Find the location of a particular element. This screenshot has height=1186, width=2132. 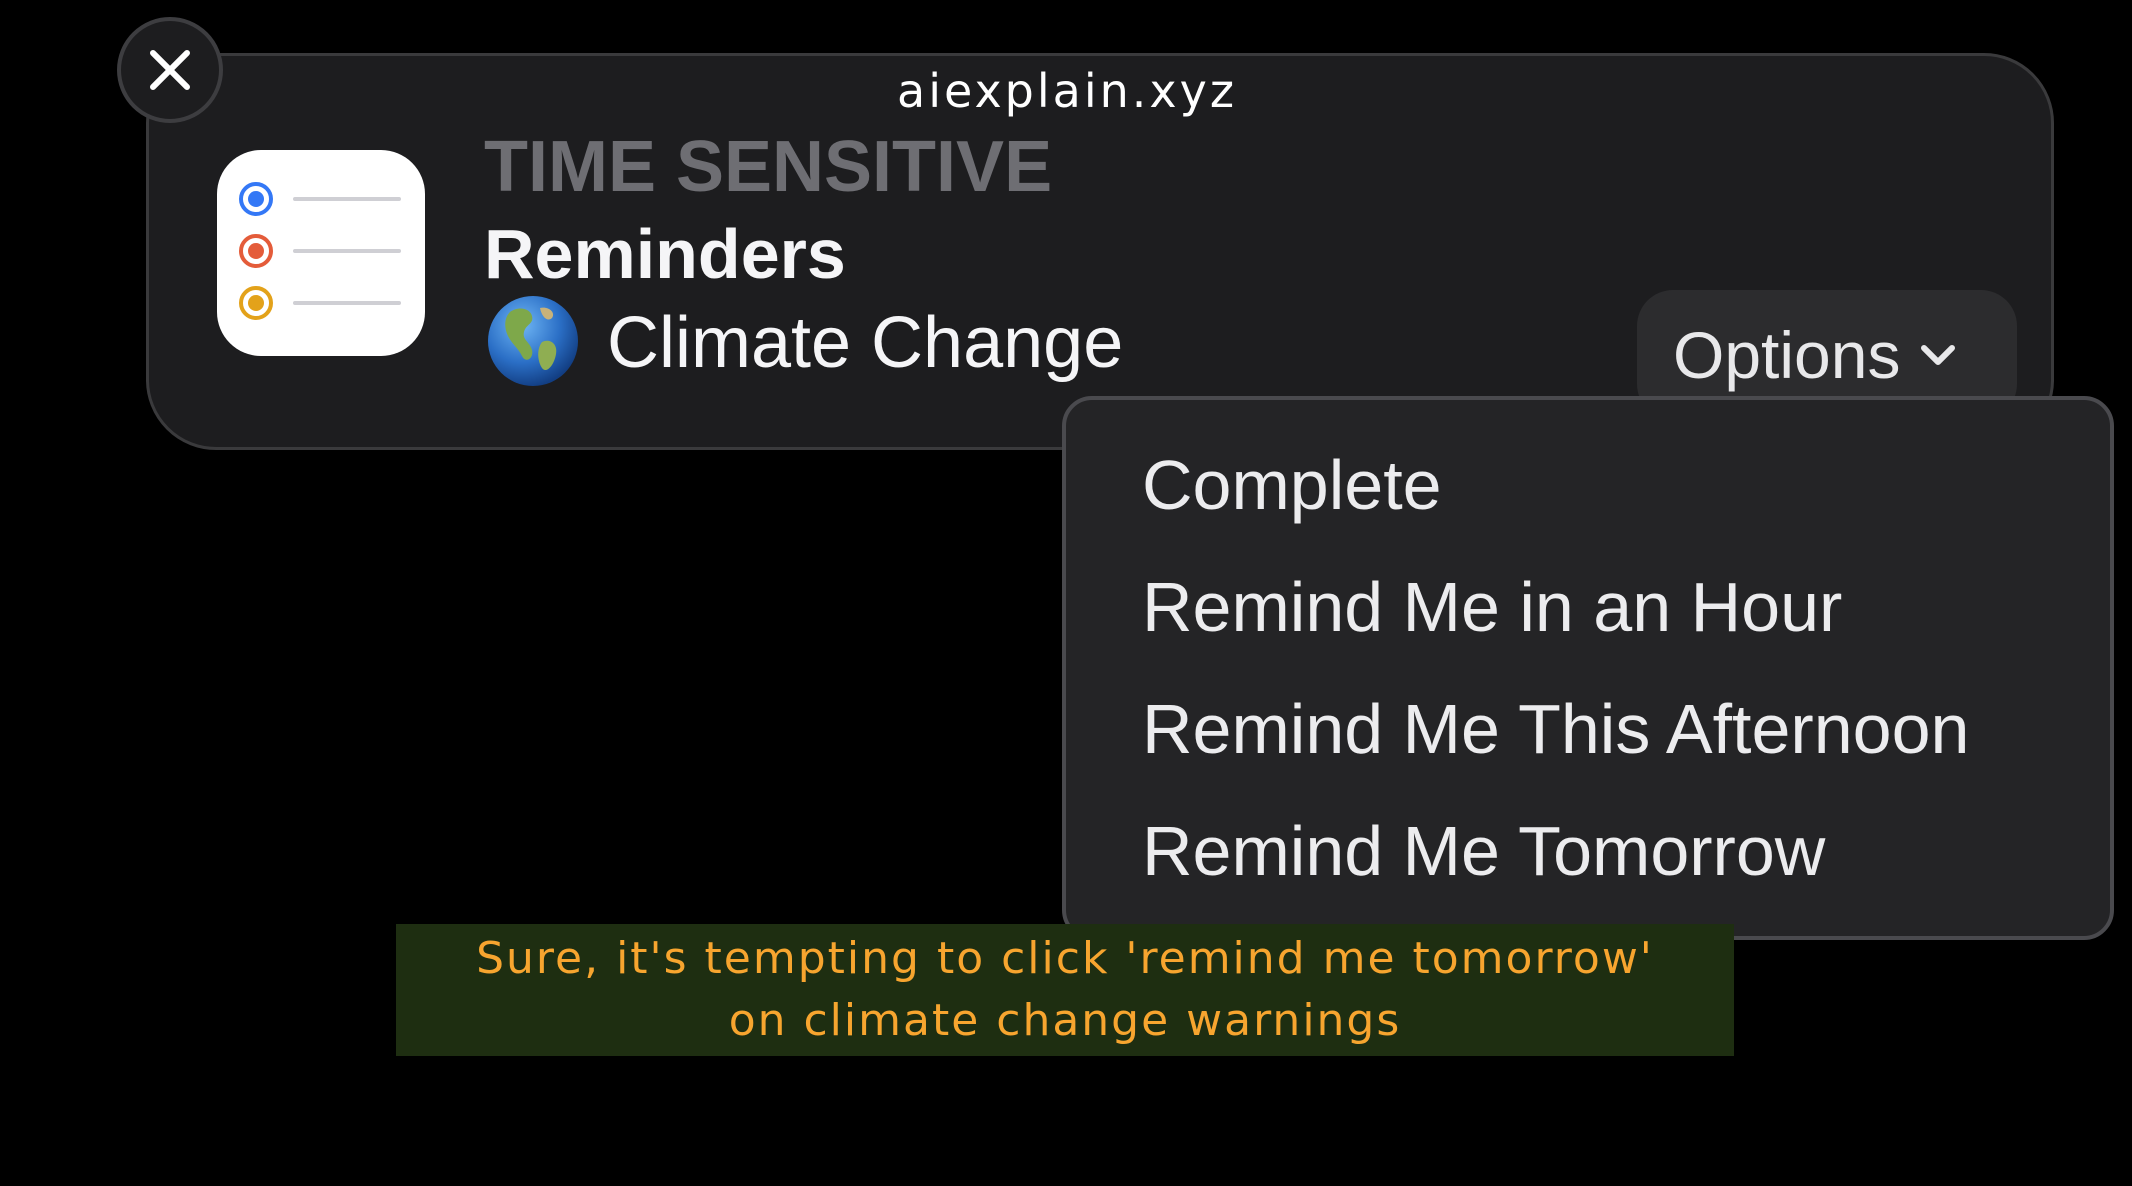

reminders-app-icon is located at coordinates (321, 253).